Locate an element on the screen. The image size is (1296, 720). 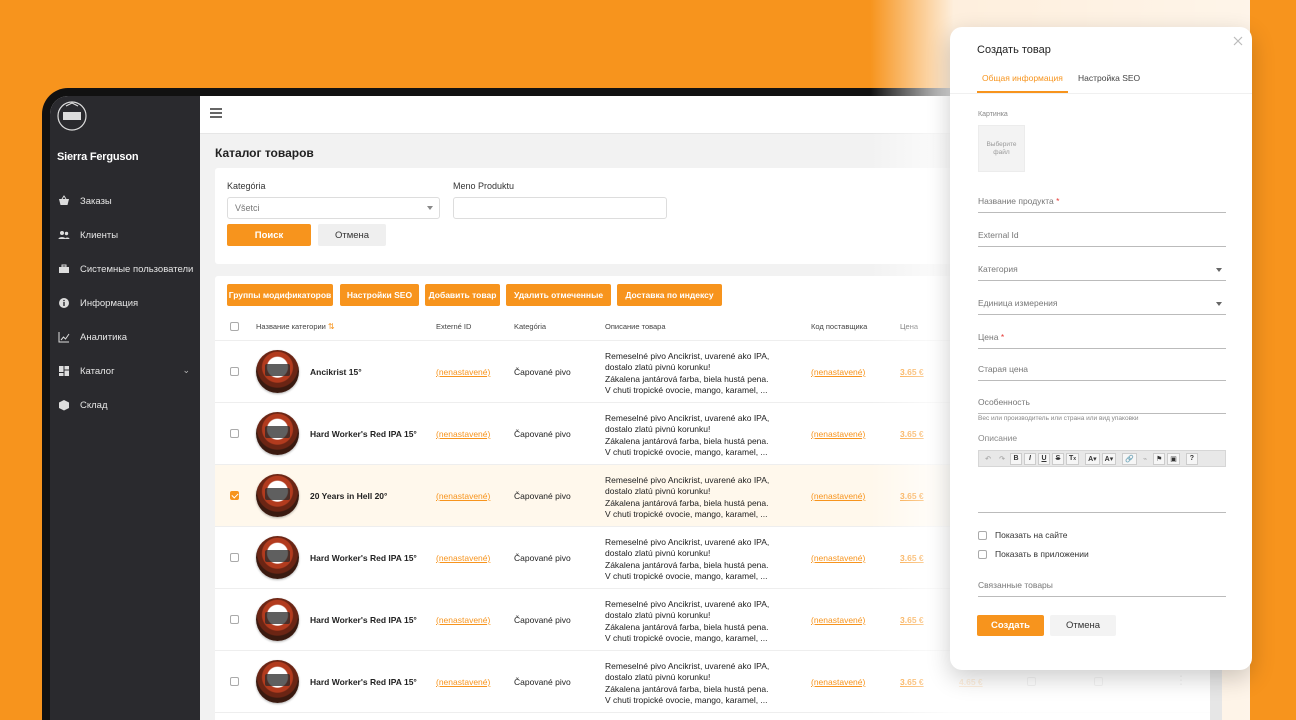
italic-icon: I is located at coordinates (1030, 458).